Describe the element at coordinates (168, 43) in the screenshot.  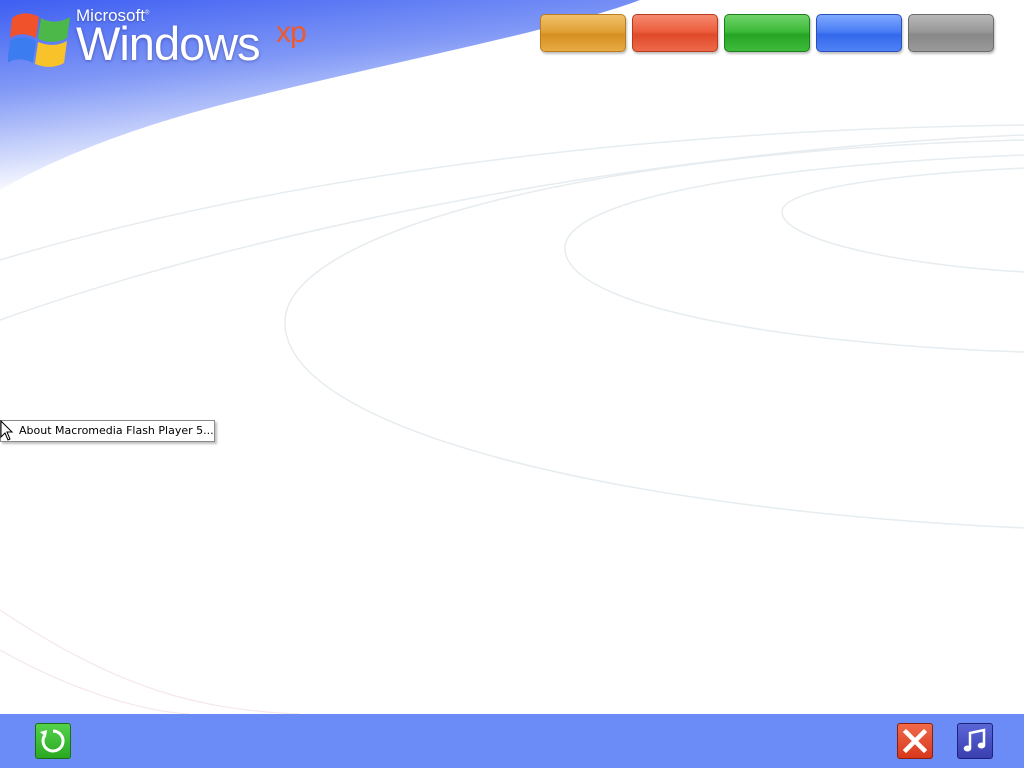
I see `logo-windows-text: Windows` at that location.